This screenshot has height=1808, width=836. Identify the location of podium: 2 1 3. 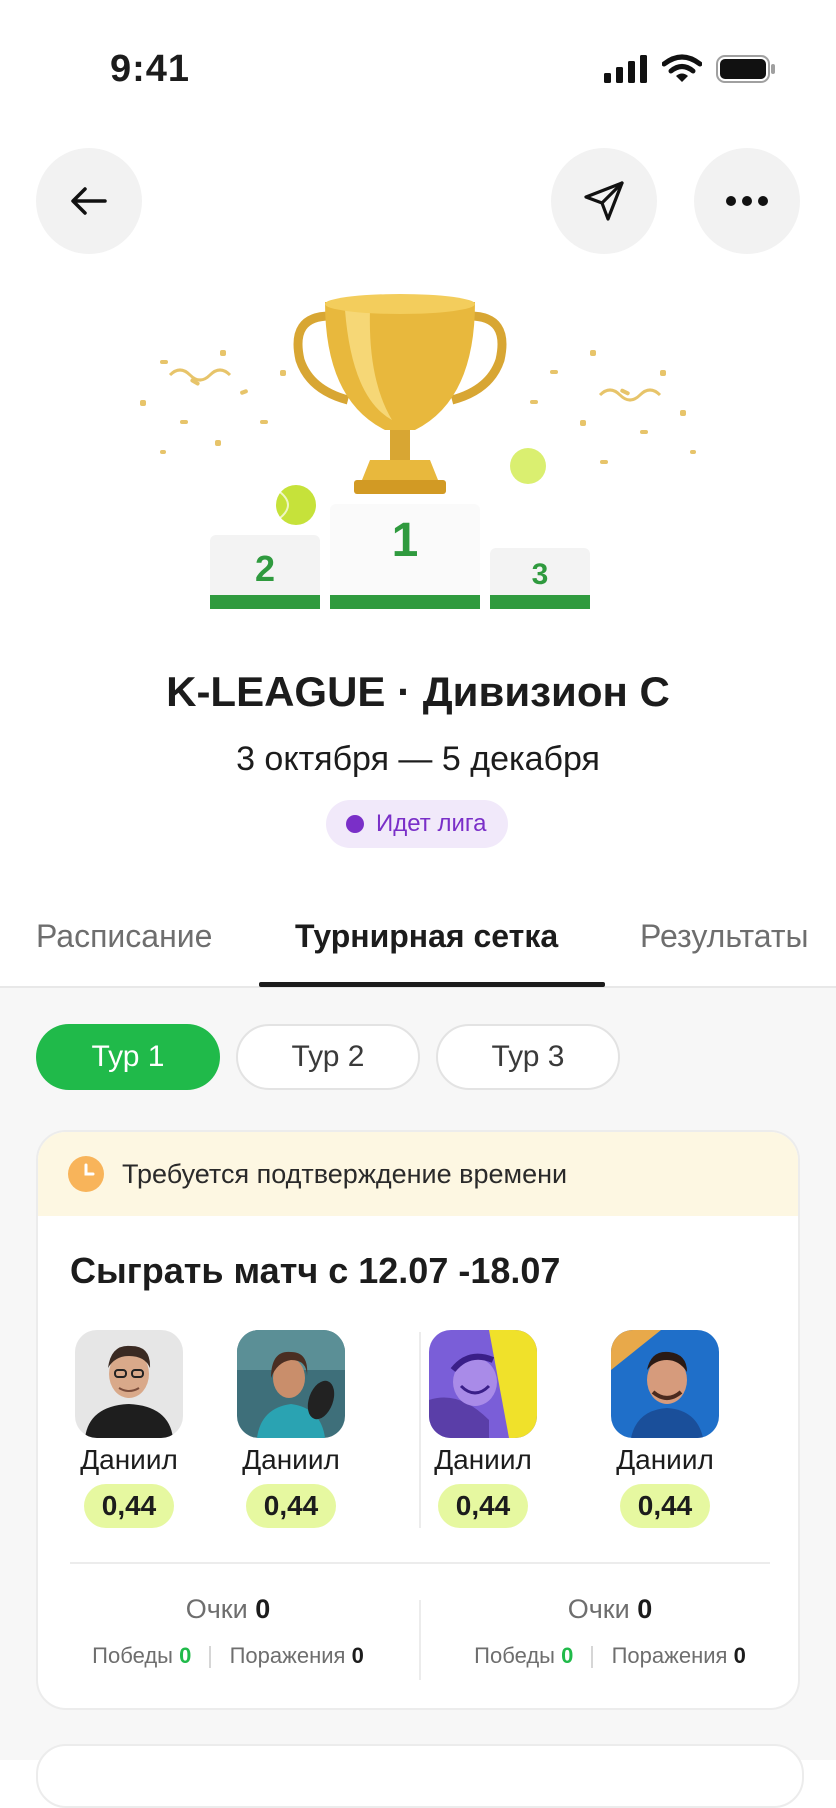
(400, 556).